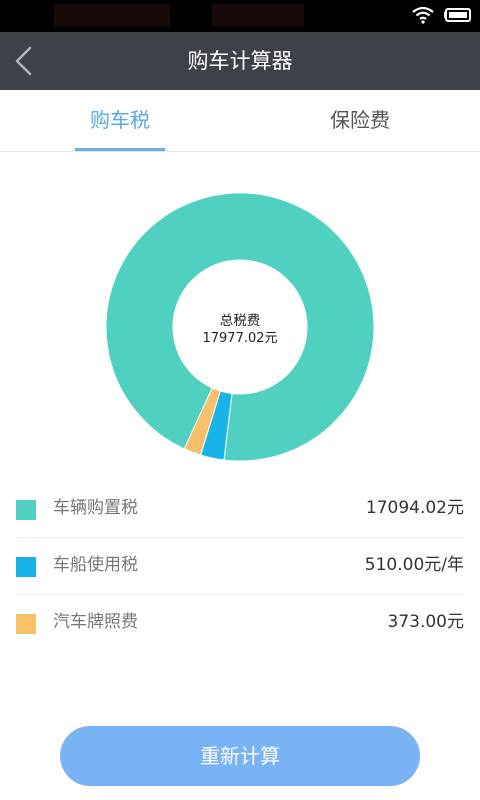 This screenshot has height=800, width=480. Describe the element at coordinates (95, 508) in the screenshot. I see `legend-label: 车辆购置税` at that location.